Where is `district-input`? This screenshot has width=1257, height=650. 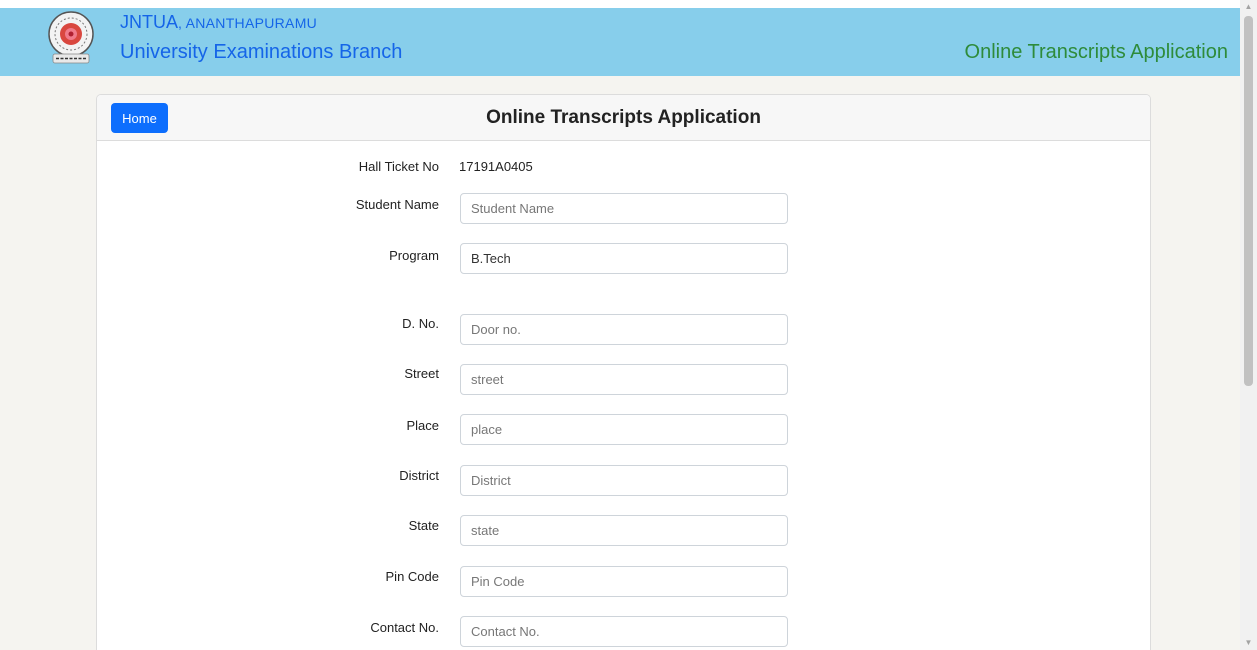 district-input is located at coordinates (624, 480).